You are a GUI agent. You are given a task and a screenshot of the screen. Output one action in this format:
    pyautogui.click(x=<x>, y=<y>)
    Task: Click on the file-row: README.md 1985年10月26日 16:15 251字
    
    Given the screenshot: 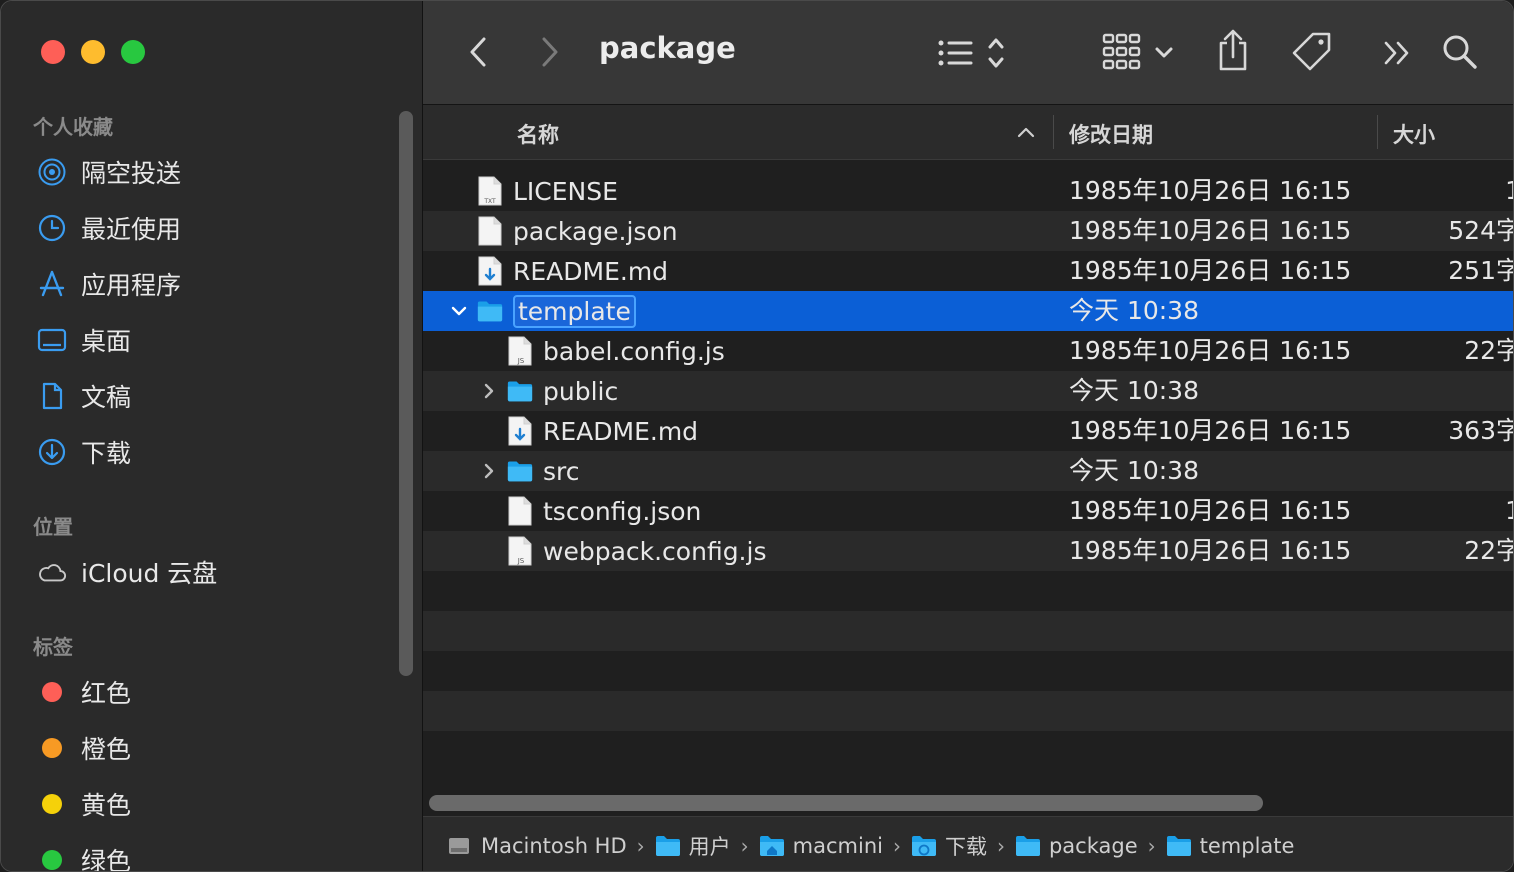 What is the action you would take?
    pyautogui.click(x=968, y=271)
    